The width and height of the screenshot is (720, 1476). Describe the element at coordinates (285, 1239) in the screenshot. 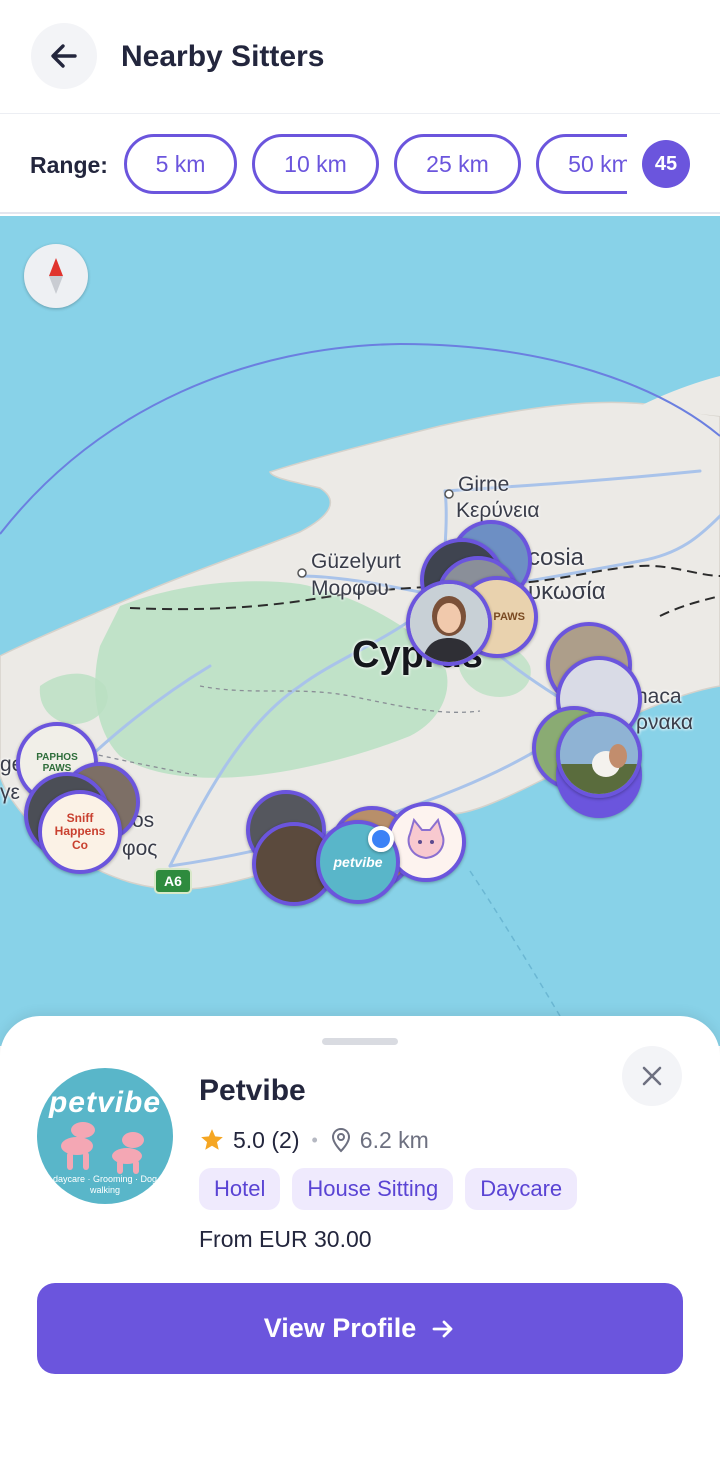

I see `price-text: From EUR 30.00` at that location.